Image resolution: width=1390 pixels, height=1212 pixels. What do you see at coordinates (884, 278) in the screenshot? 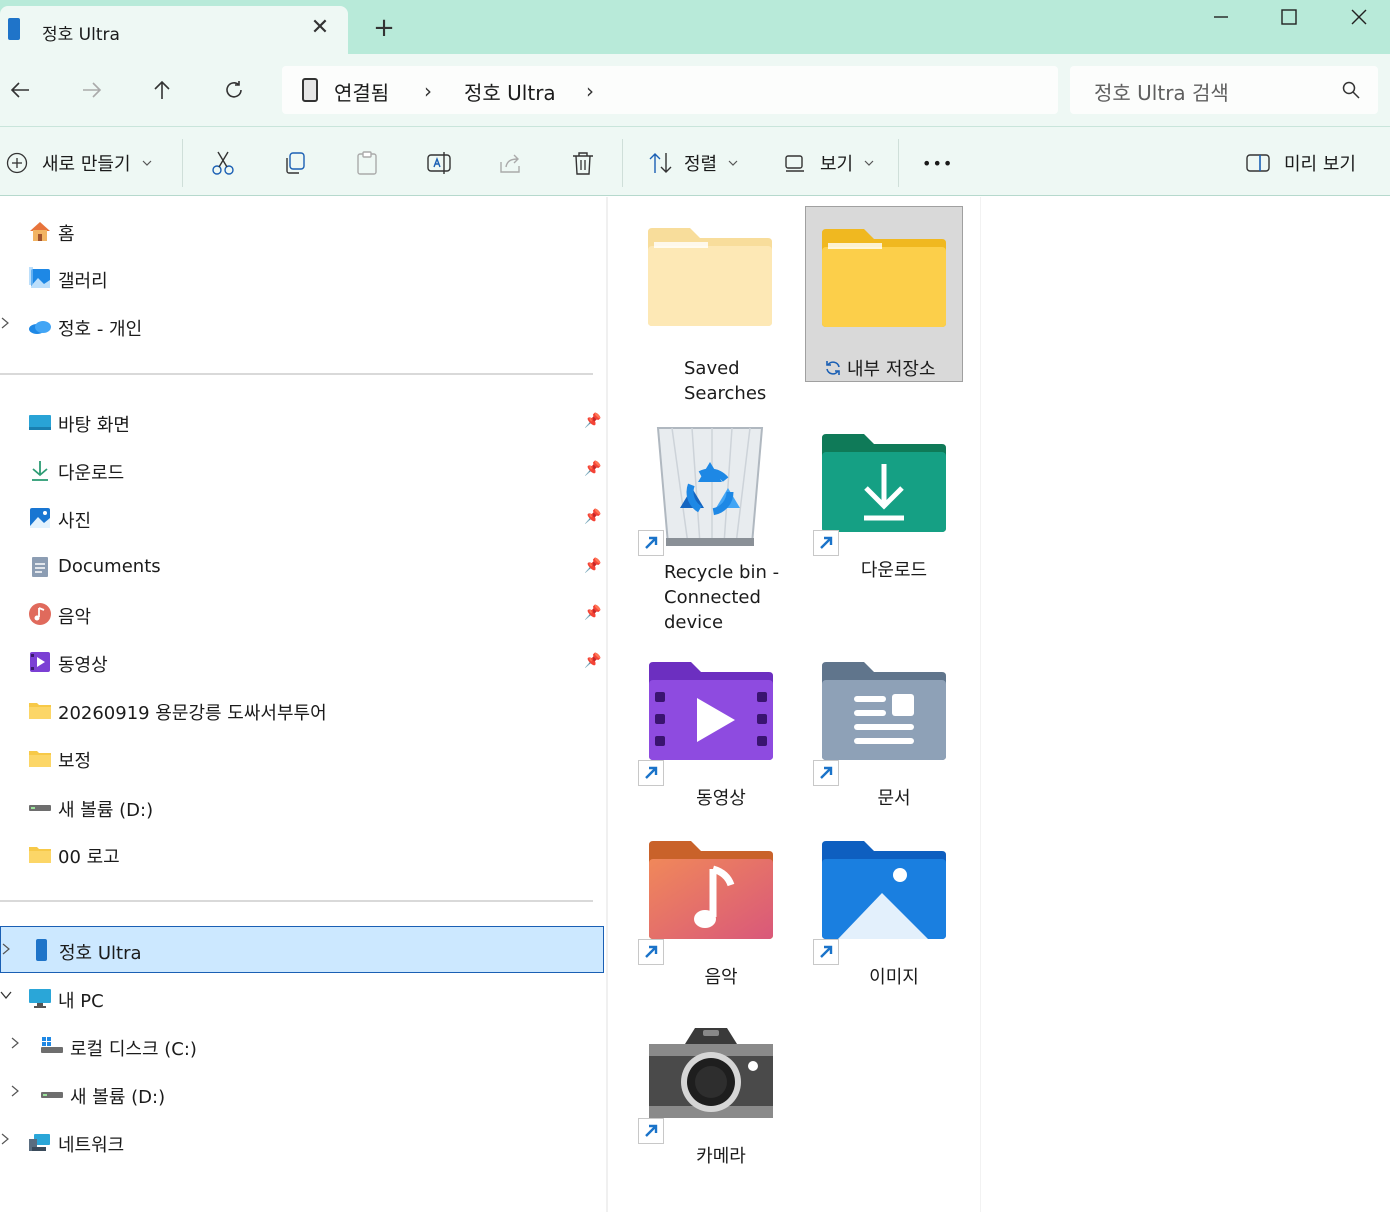
I see `folder-icon` at bounding box center [884, 278].